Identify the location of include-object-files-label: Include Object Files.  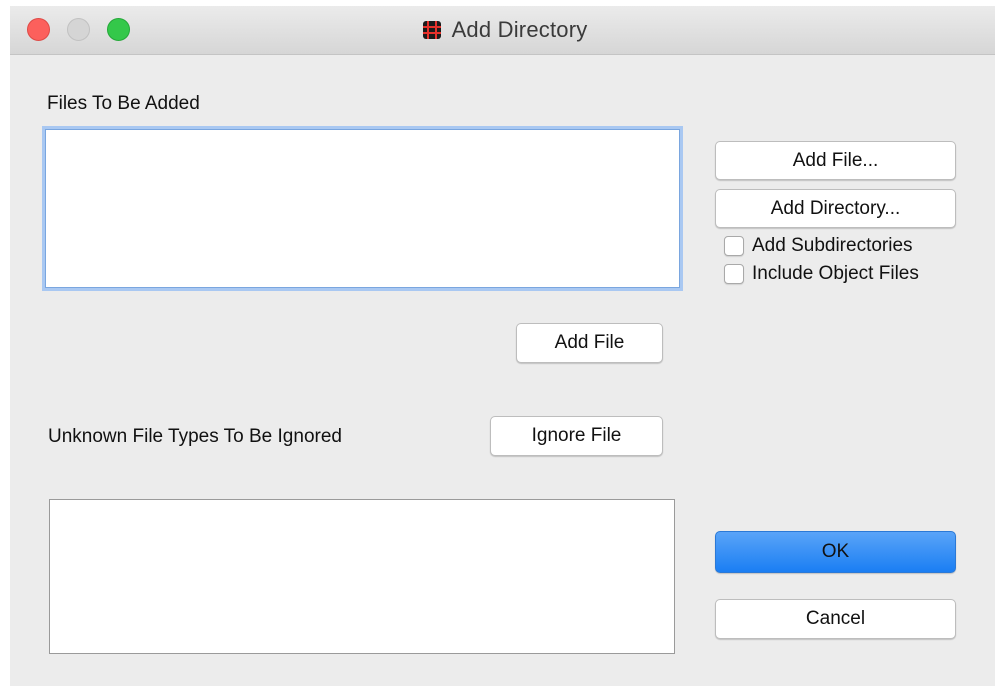
(835, 273).